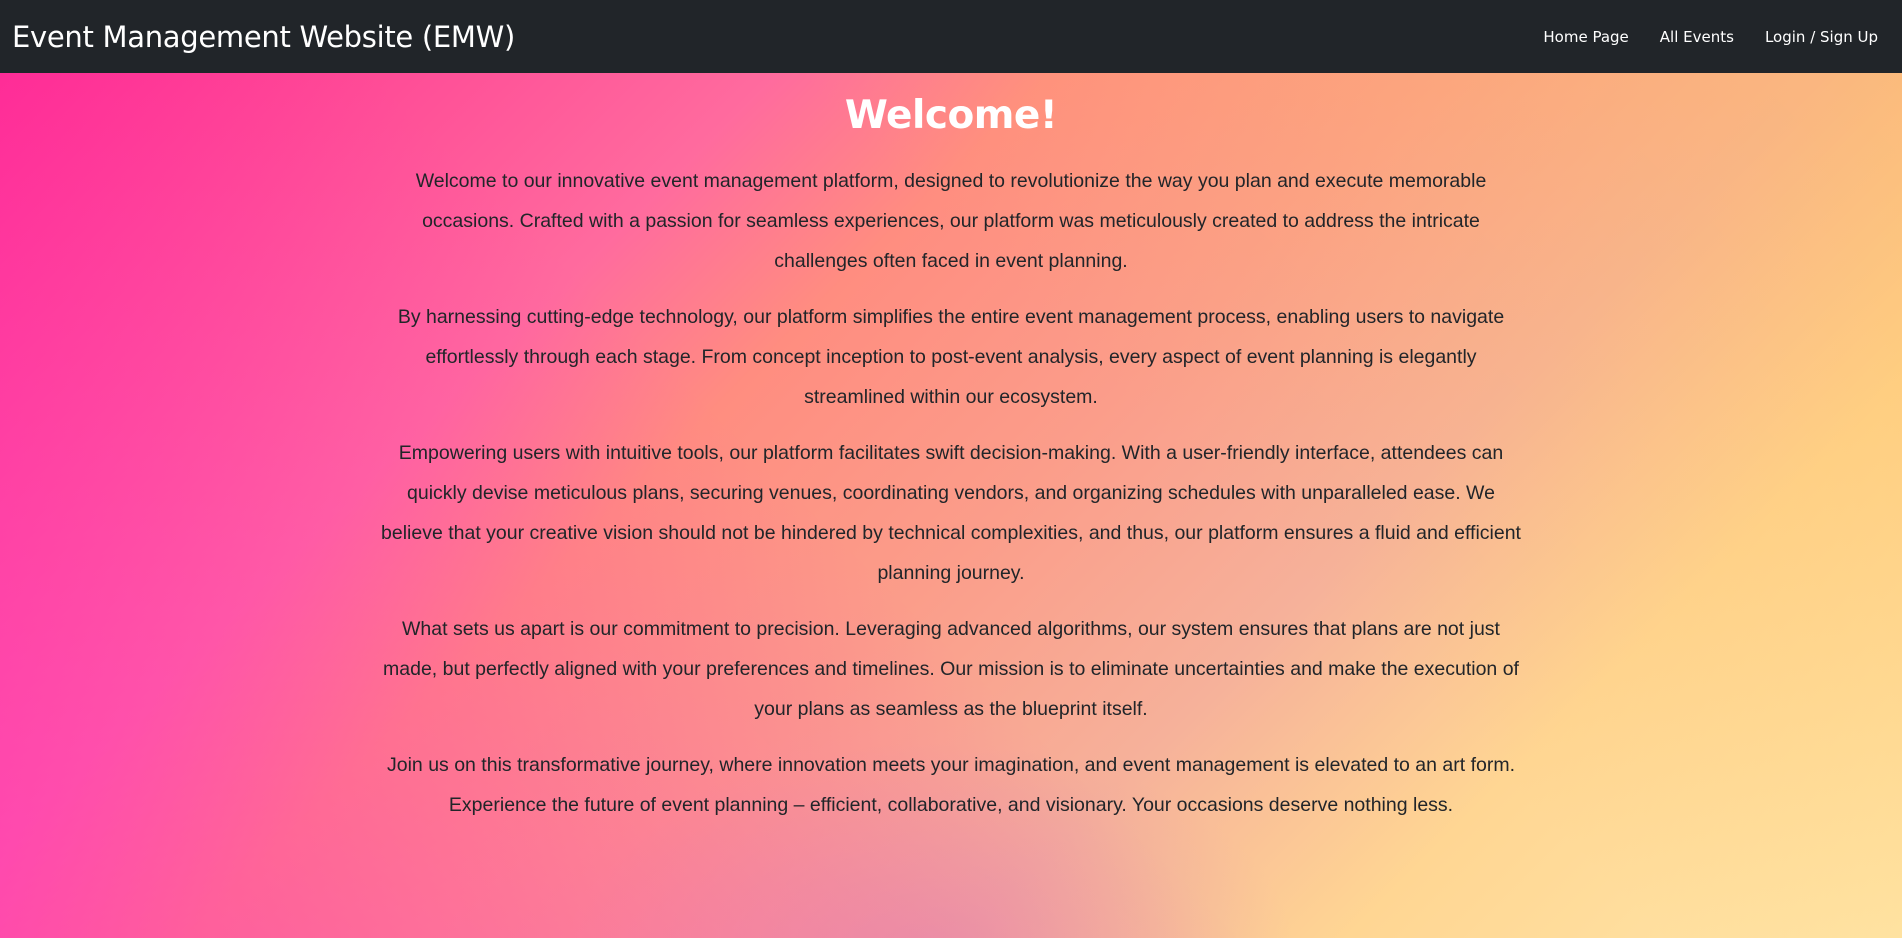 The width and height of the screenshot is (1902, 938). Describe the element at coordinates (1585, 37) in the screenshot. I see `nav-link-home-page: Home Page` at that location.